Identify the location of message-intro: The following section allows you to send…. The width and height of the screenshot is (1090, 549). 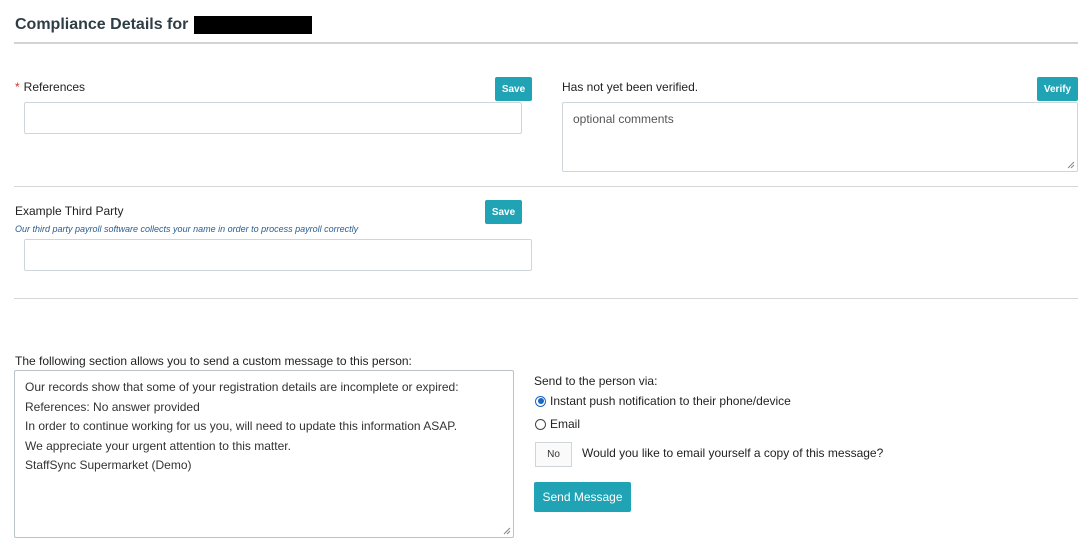
(213, 361).